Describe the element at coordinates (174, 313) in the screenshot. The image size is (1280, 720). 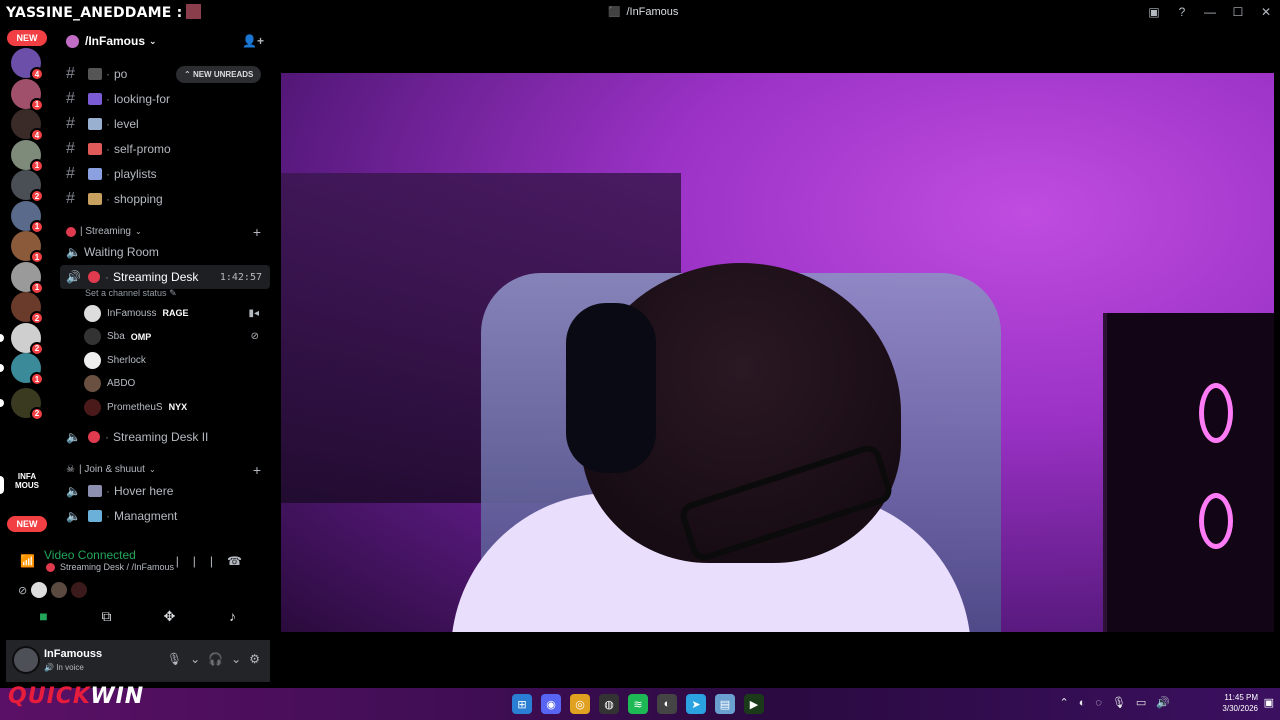
I see `voice-user: InFamouss RAGE ▮◂` at that location.